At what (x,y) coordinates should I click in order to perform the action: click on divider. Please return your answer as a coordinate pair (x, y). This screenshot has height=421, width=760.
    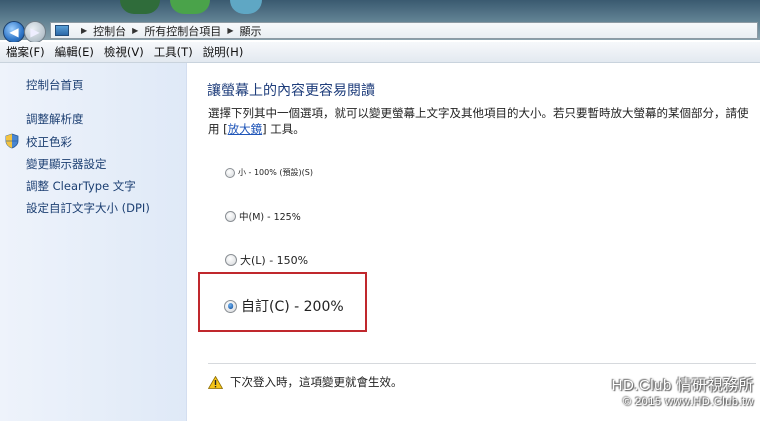
    Looking at the image, I should click on (482, 363).